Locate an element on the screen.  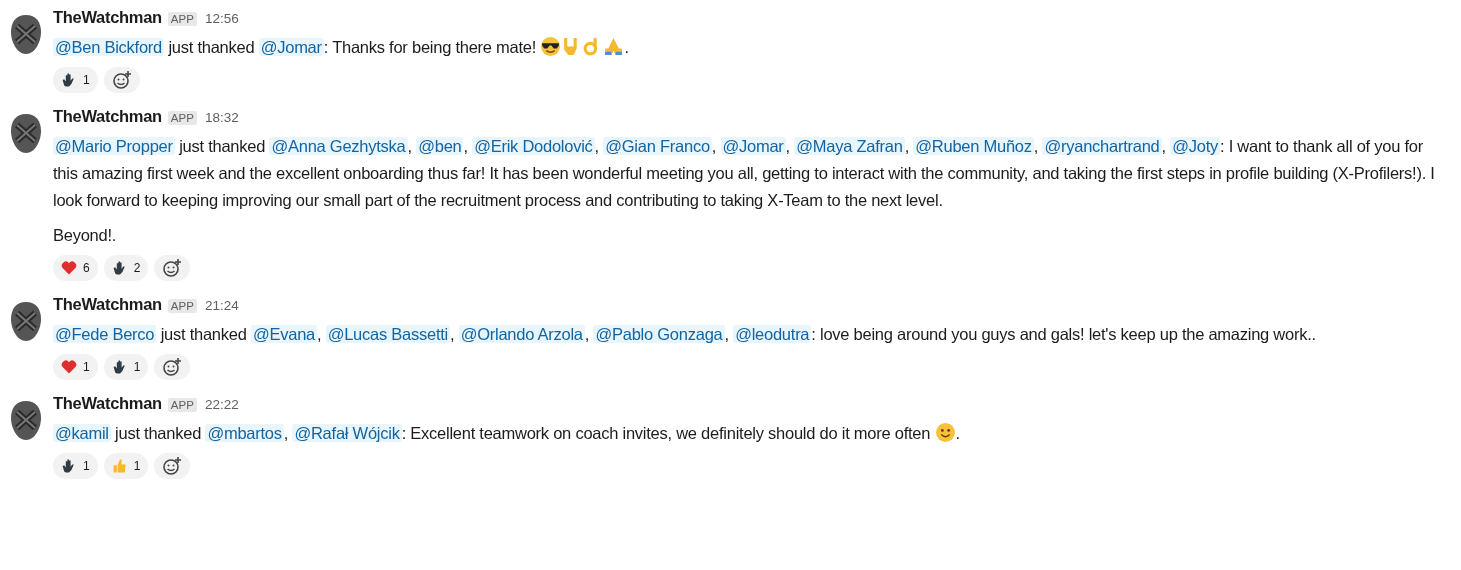
thumbs-up-icon is located at coordinates (119, 466).